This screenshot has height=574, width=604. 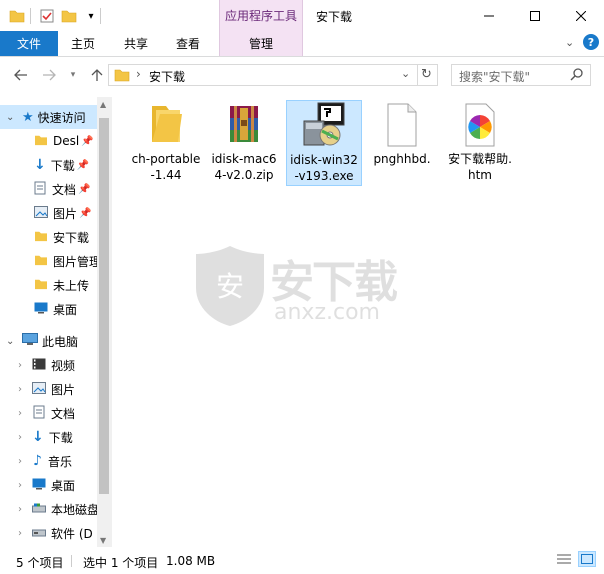 I want to click on breadcrumb-current: 安下载, so click(x=167, y=76).